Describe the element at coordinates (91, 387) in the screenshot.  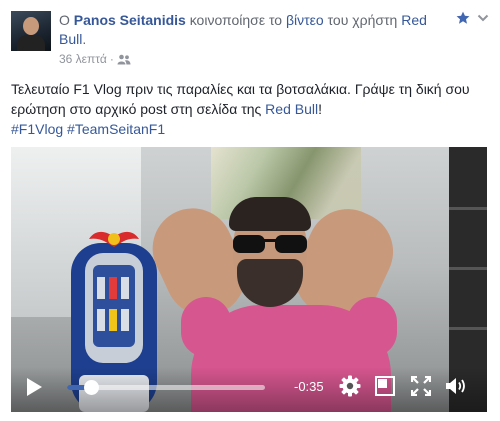
I see `progress-knob` at that location.